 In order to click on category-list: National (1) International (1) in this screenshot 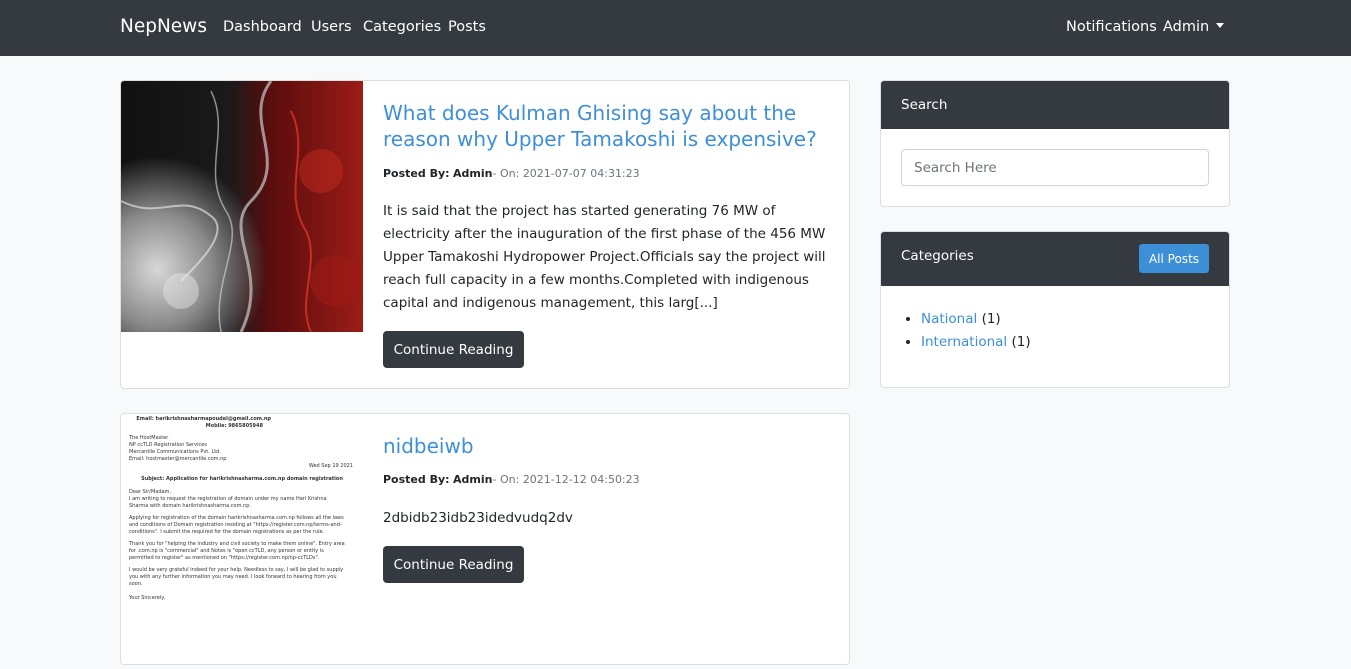, I will do `click(976, 331)`.